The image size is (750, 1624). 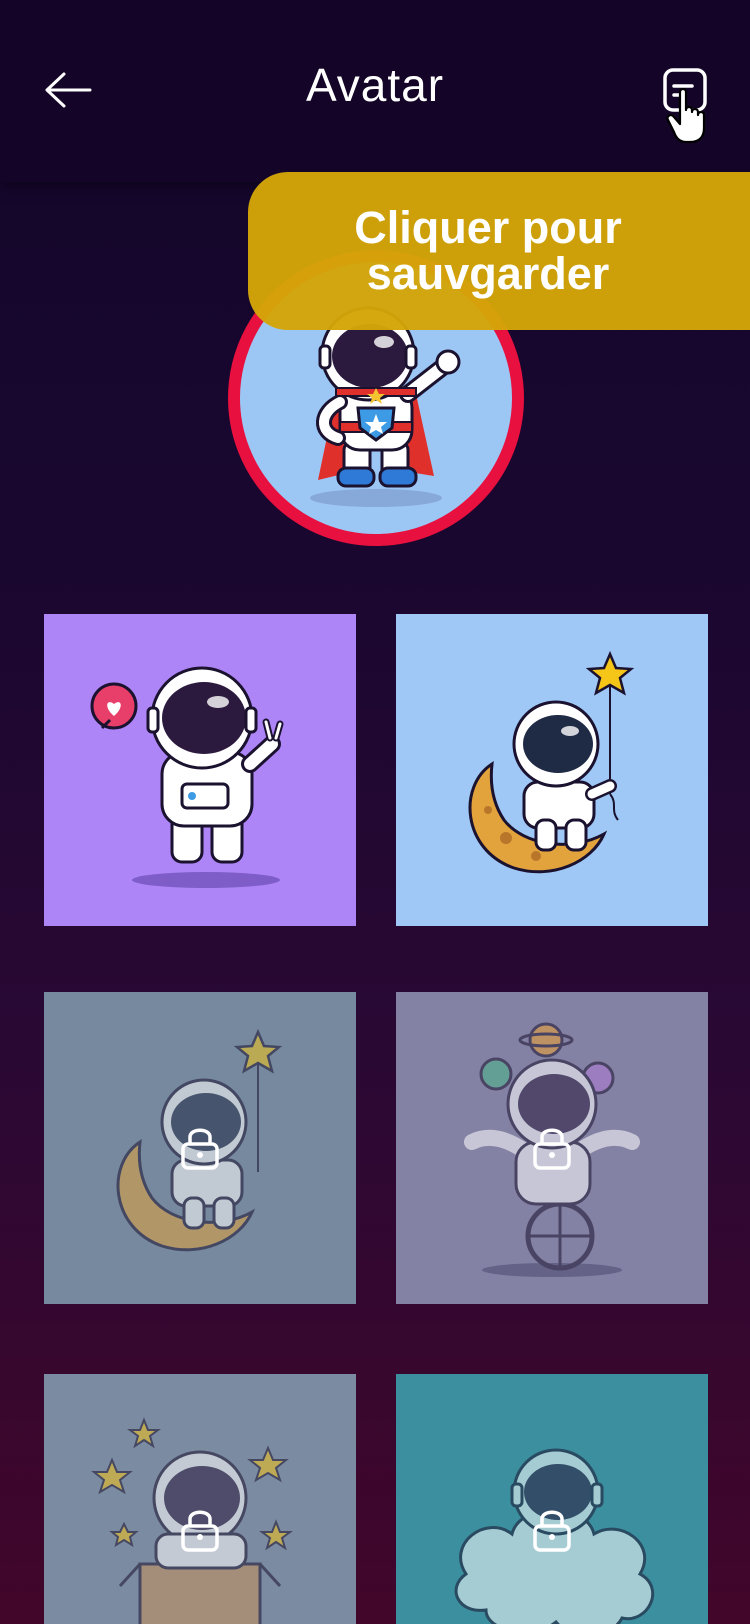 I want to click on tooltip-line-2: sauvgarder, so click(x=488, y=273).